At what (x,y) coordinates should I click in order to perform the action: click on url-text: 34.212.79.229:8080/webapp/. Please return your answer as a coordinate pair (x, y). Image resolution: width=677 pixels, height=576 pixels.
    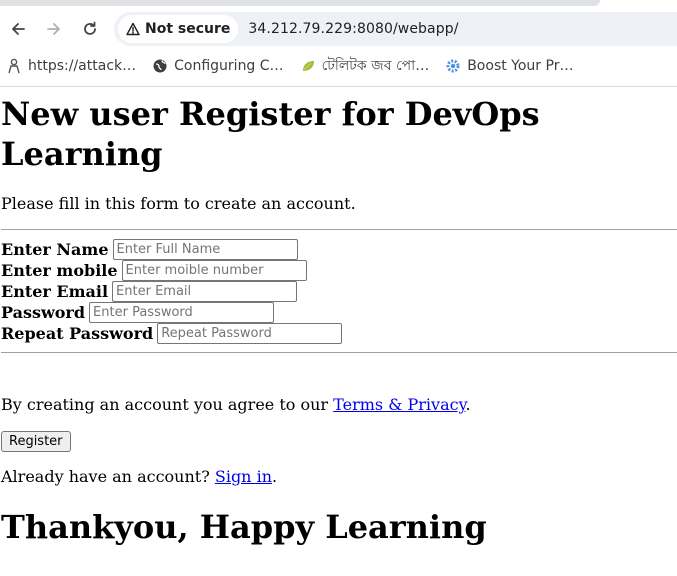
    Looking at the image, I should click on (353, 29).